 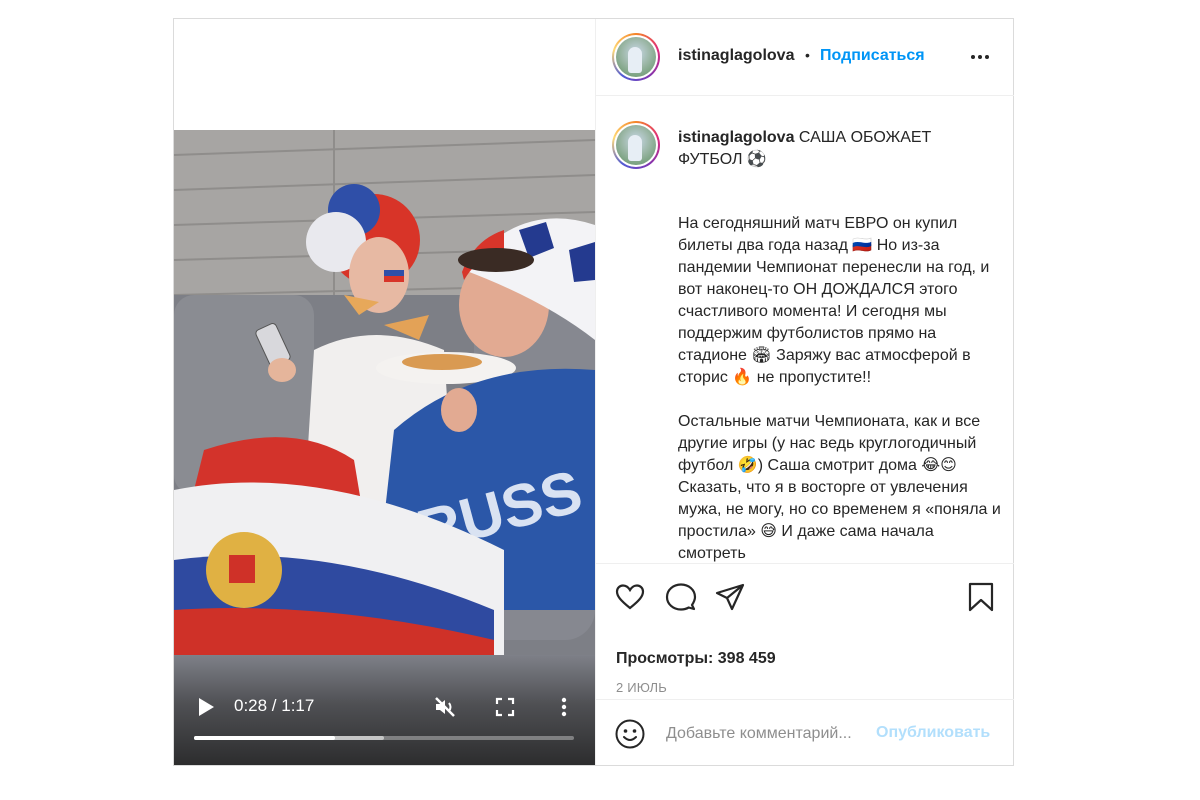 I want to click on fullscreen-icon, so click(x=505, y=707).